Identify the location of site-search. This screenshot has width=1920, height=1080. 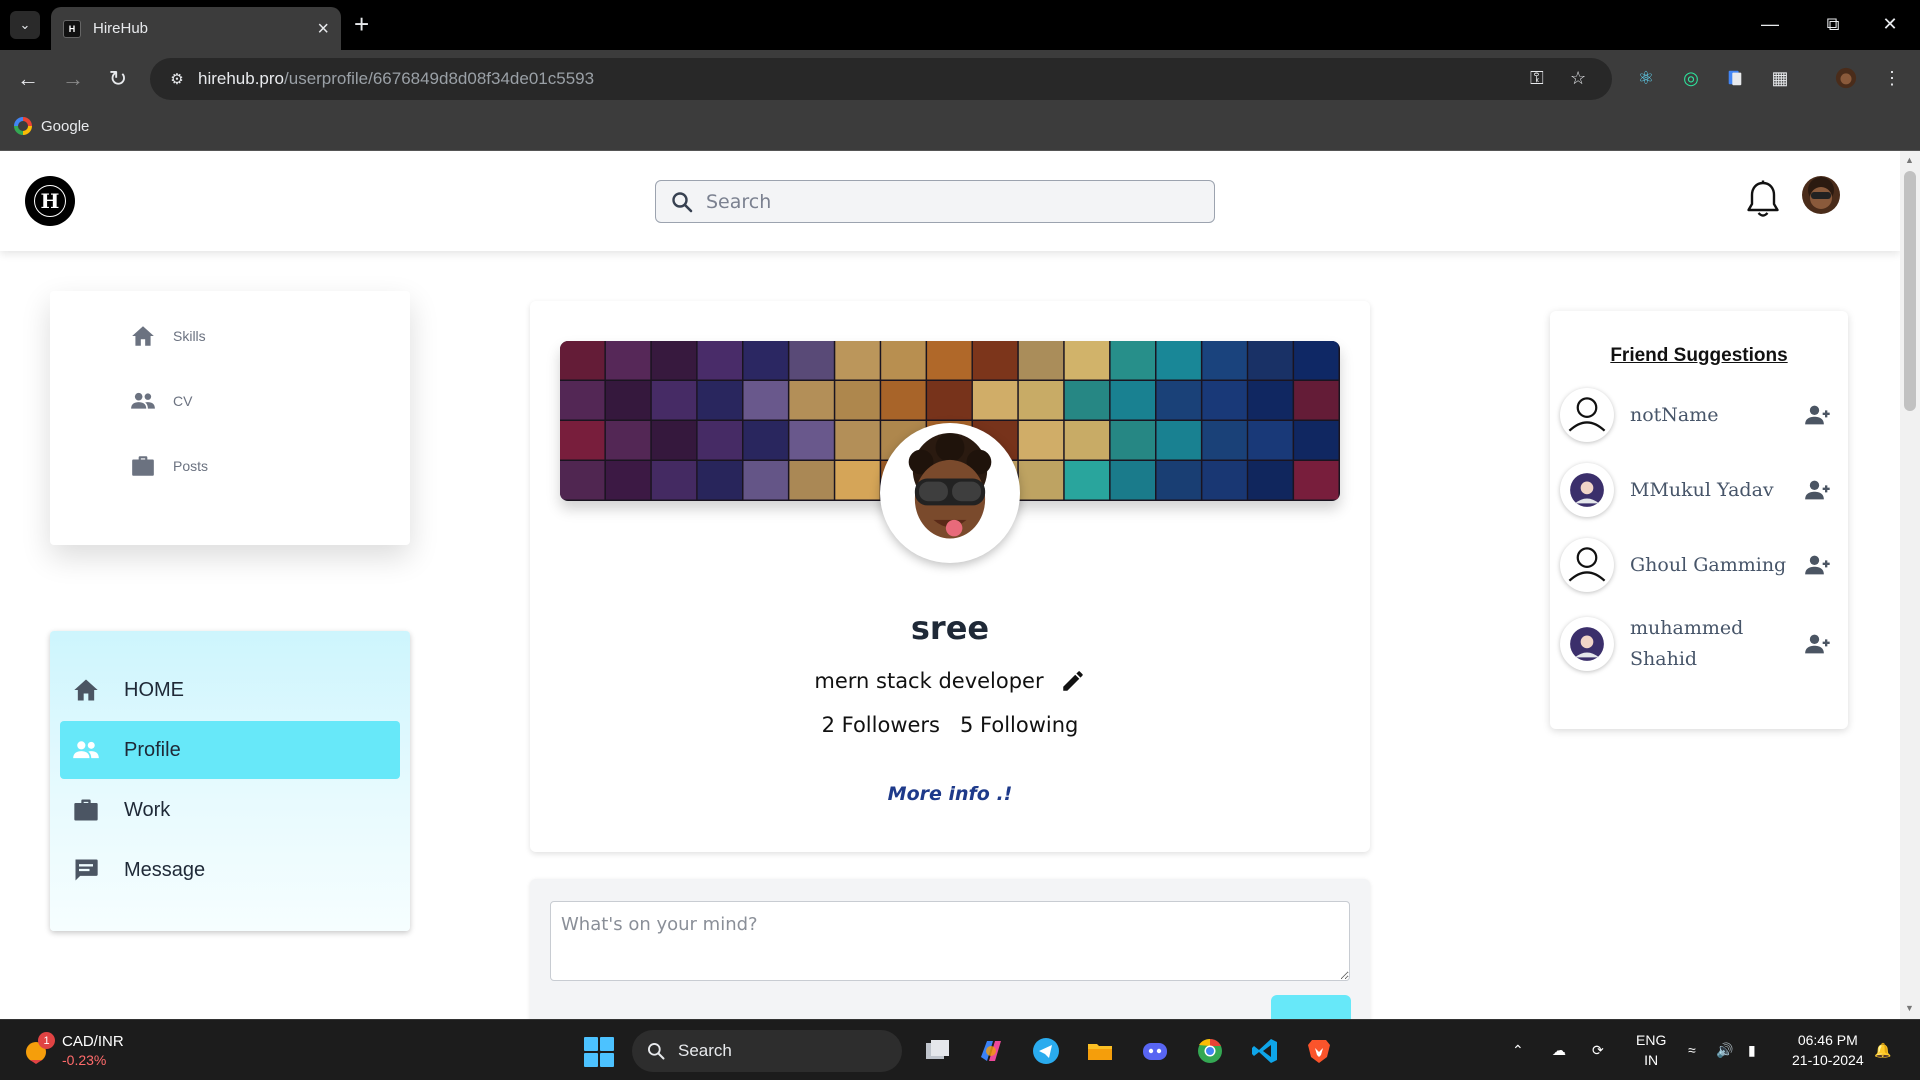
(935, 201).